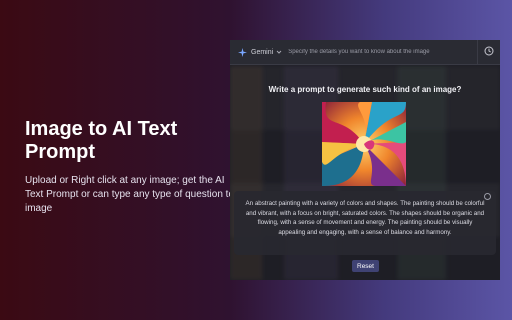  What do you see at coordinates (364, 144) in the screenshot?
I see `uploaded-image` at bounding box center [364, 144].